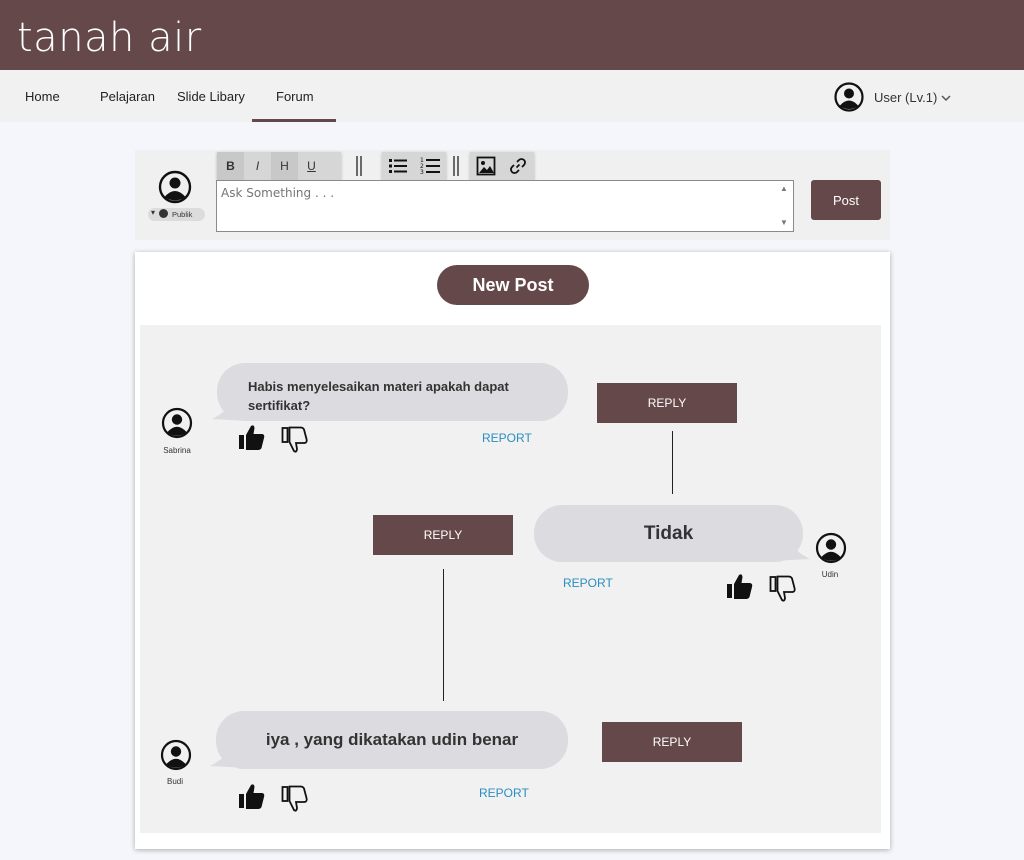 This screenshot has height=860, width=1024. I want to click on new-post-button: New Post, so click(513, 285).